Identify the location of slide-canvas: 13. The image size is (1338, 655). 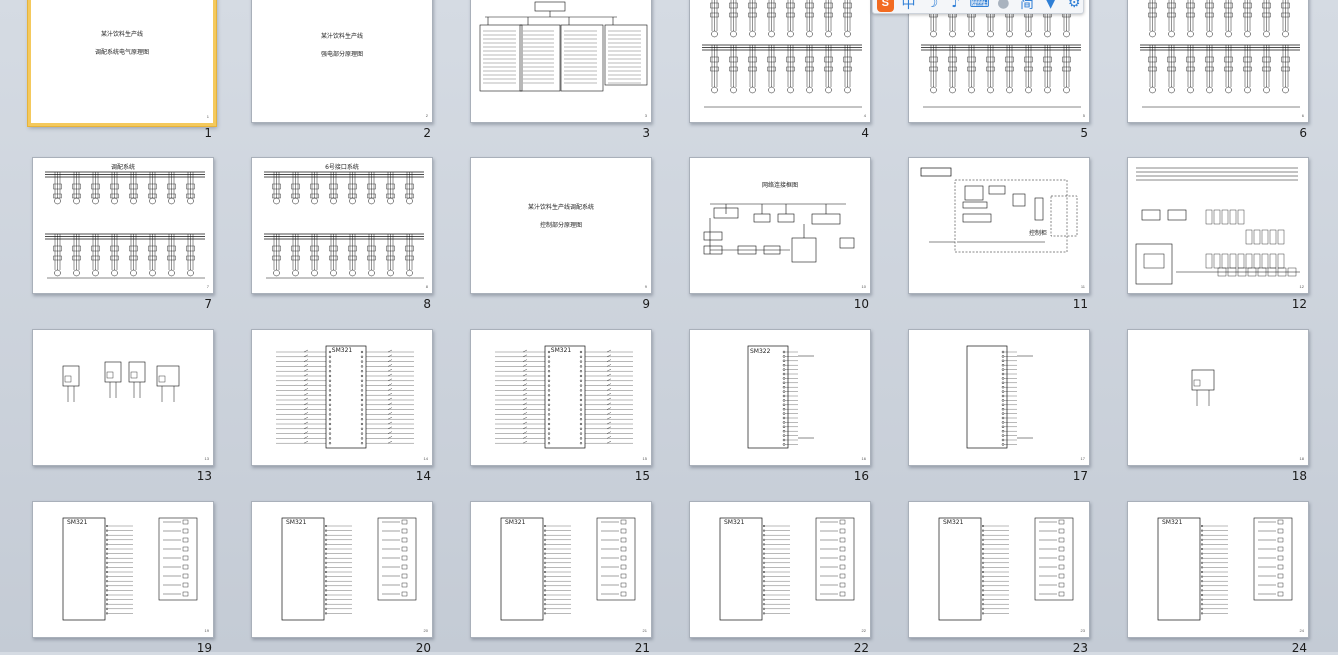
(123, 397).